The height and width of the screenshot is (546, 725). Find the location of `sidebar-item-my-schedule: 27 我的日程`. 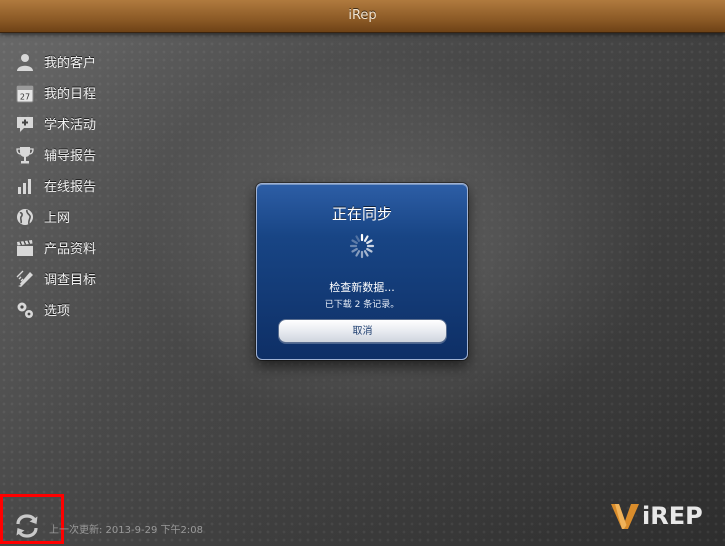

sidebar-item-my-schedule: 27 我的日程 is located at coordinates (55, 92).